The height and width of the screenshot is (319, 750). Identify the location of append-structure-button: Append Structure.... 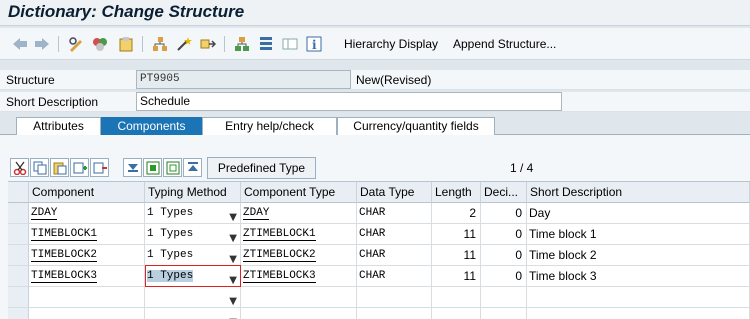
(504, 44).